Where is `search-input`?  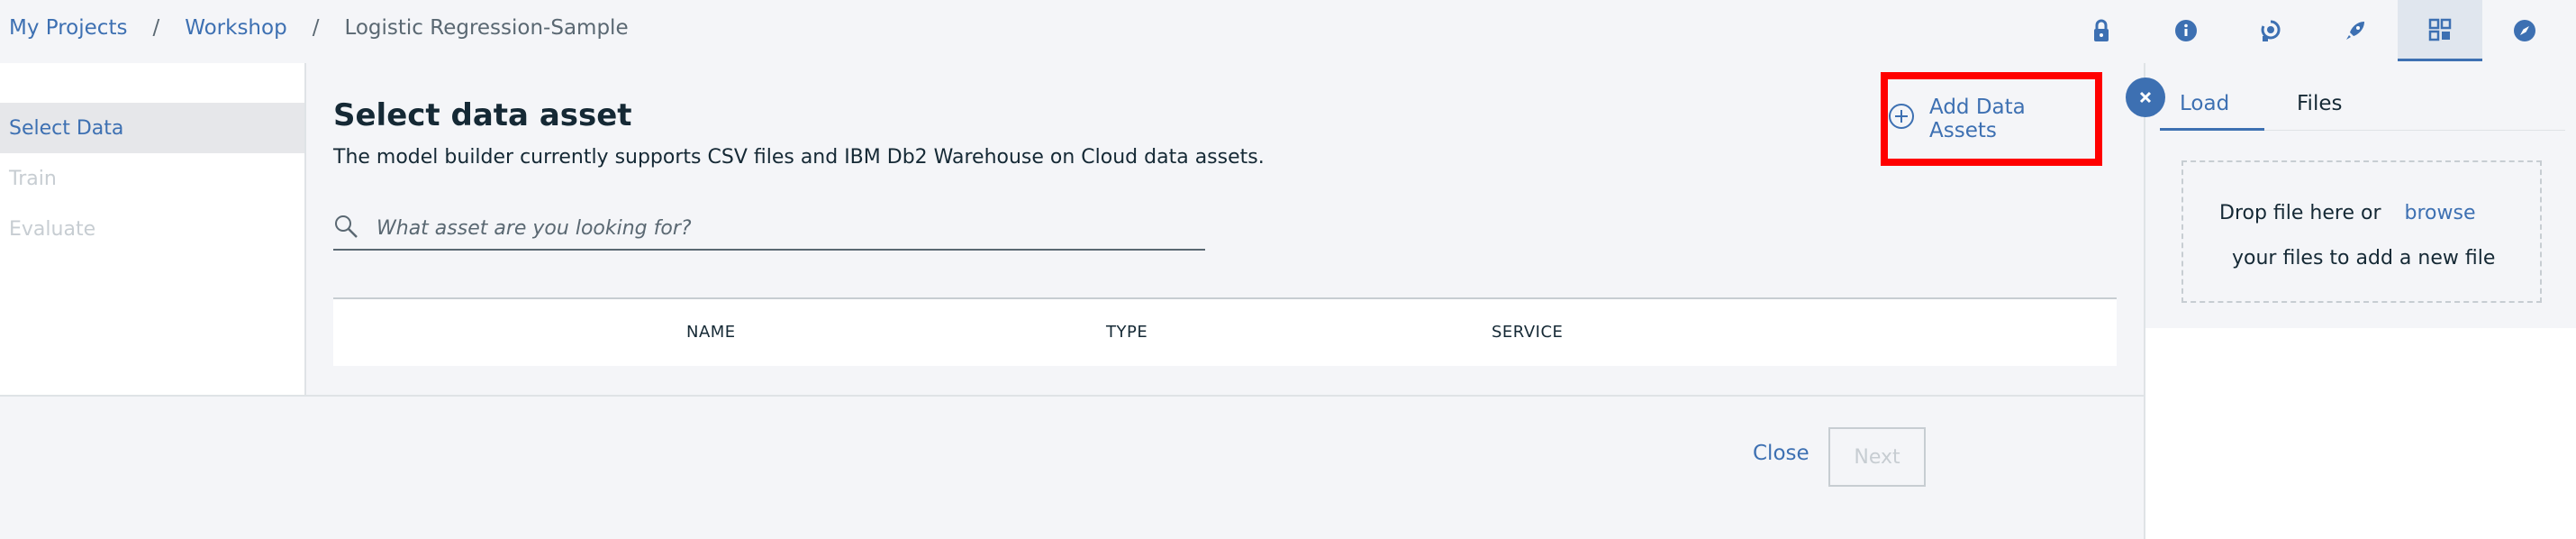
search-input is located at coordinates (782, 228).